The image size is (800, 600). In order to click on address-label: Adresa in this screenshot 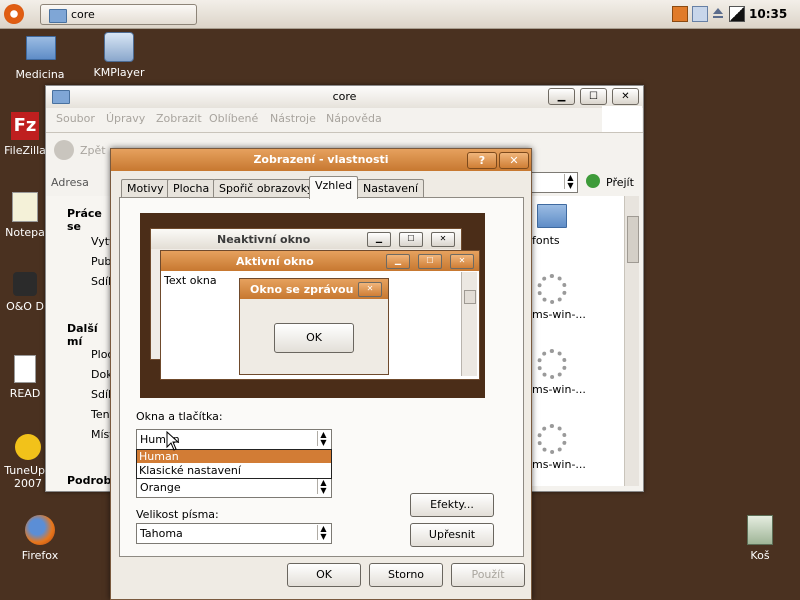, I will do `click(70, 182)`.